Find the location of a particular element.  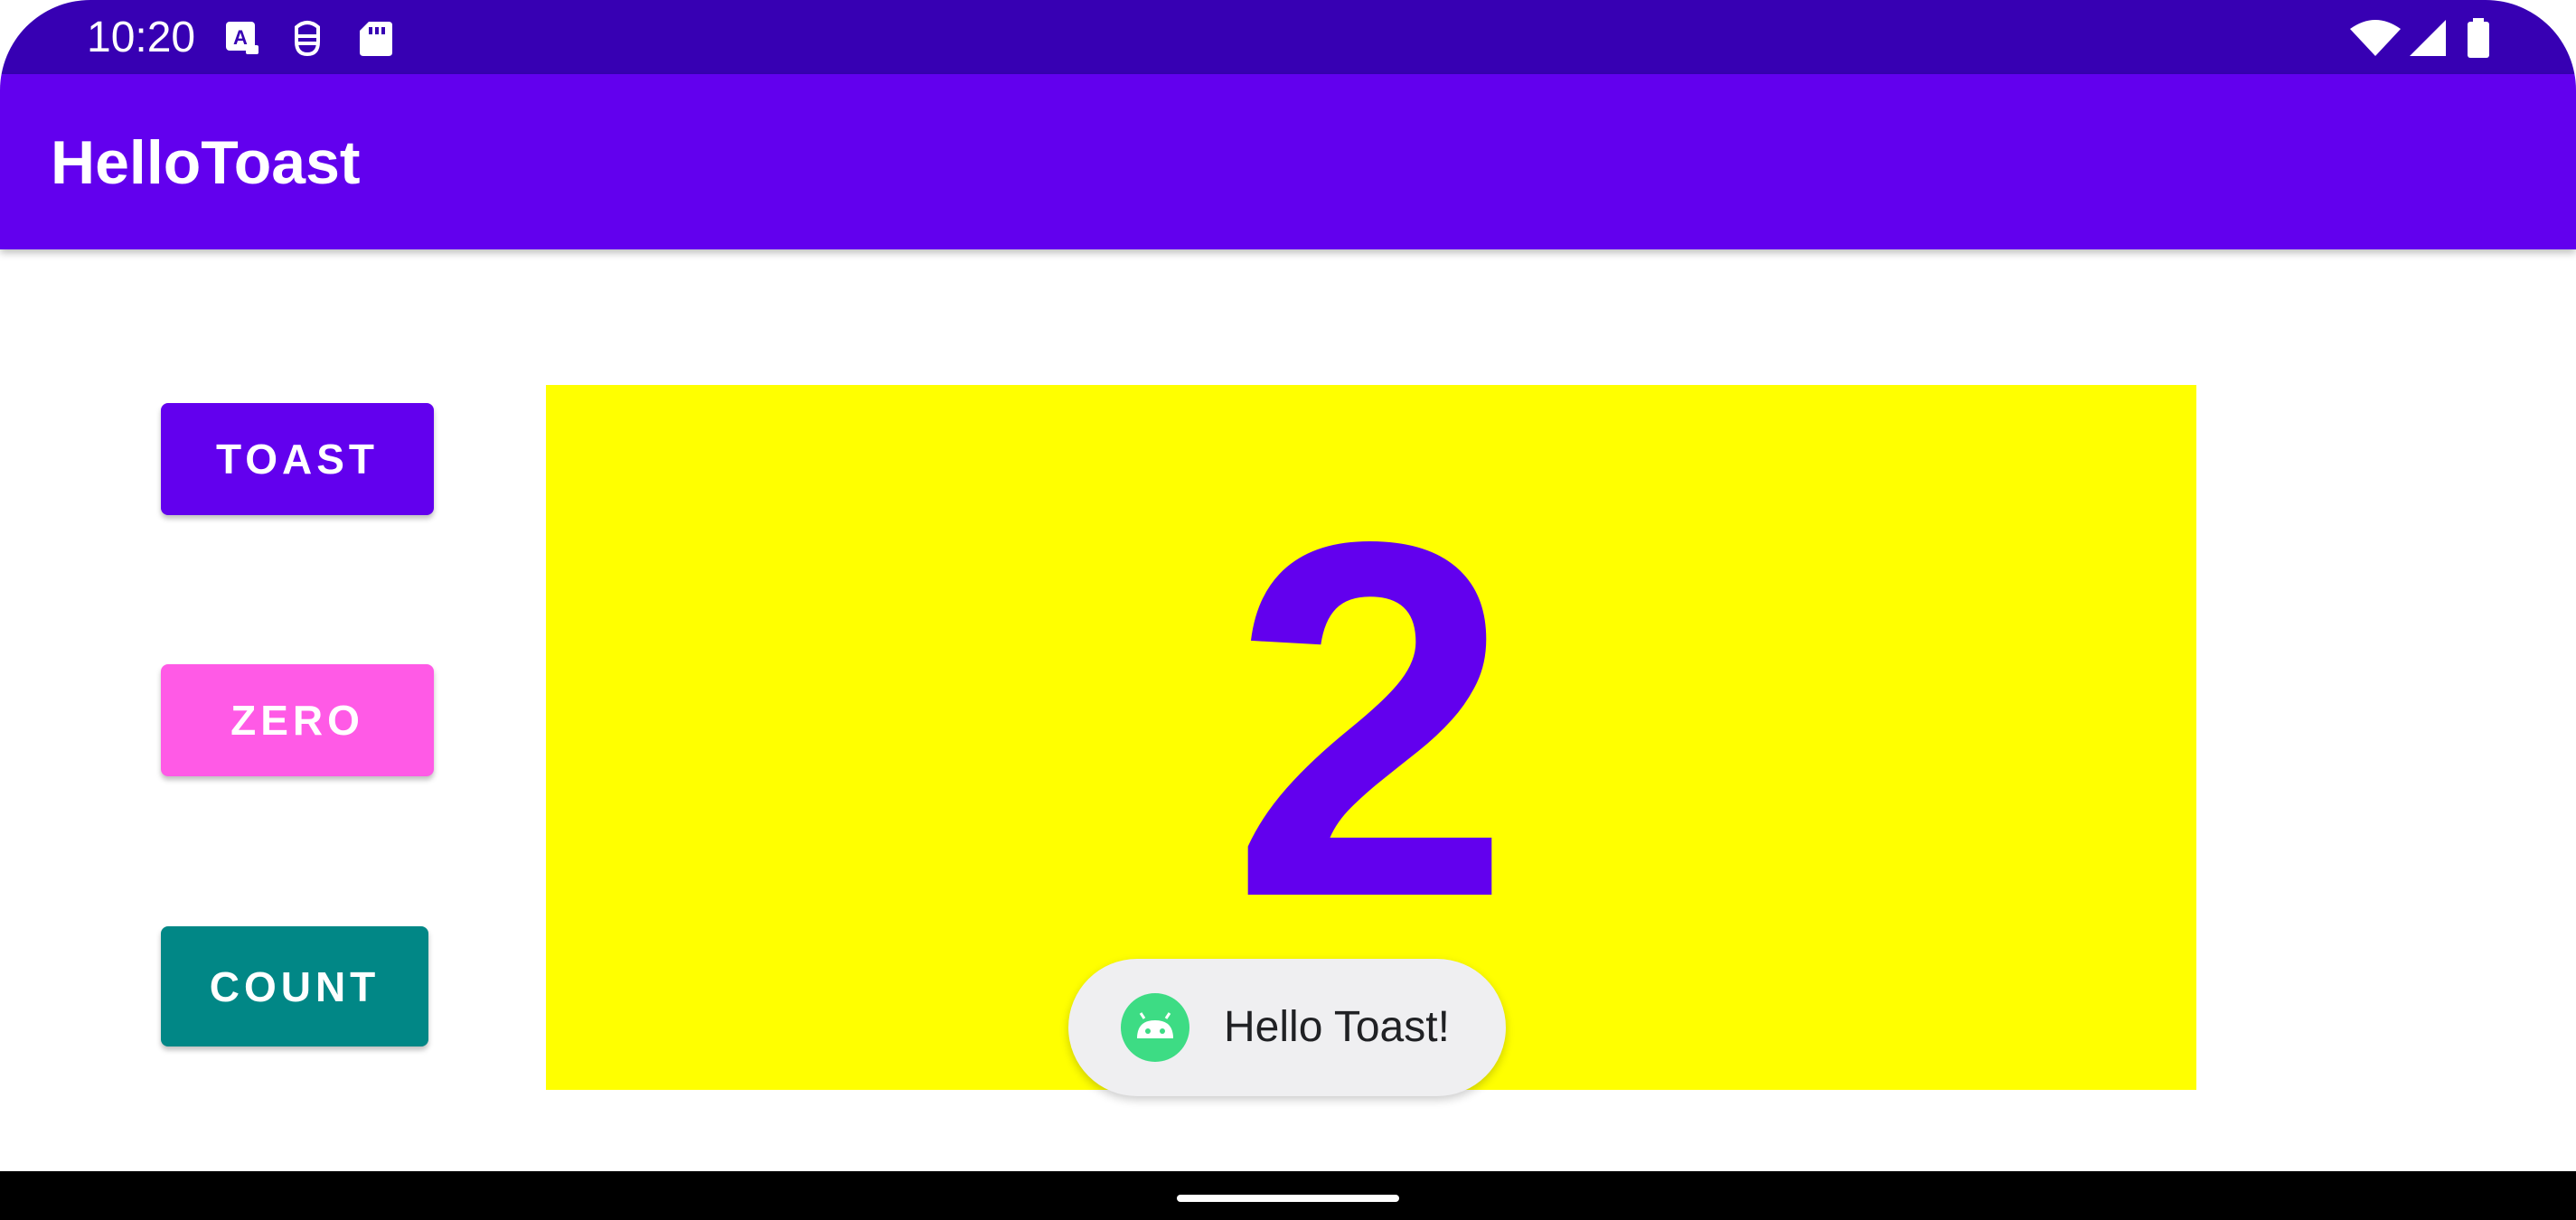

toast-text: Hello Toast! is located at coordinates (1337, 1027).